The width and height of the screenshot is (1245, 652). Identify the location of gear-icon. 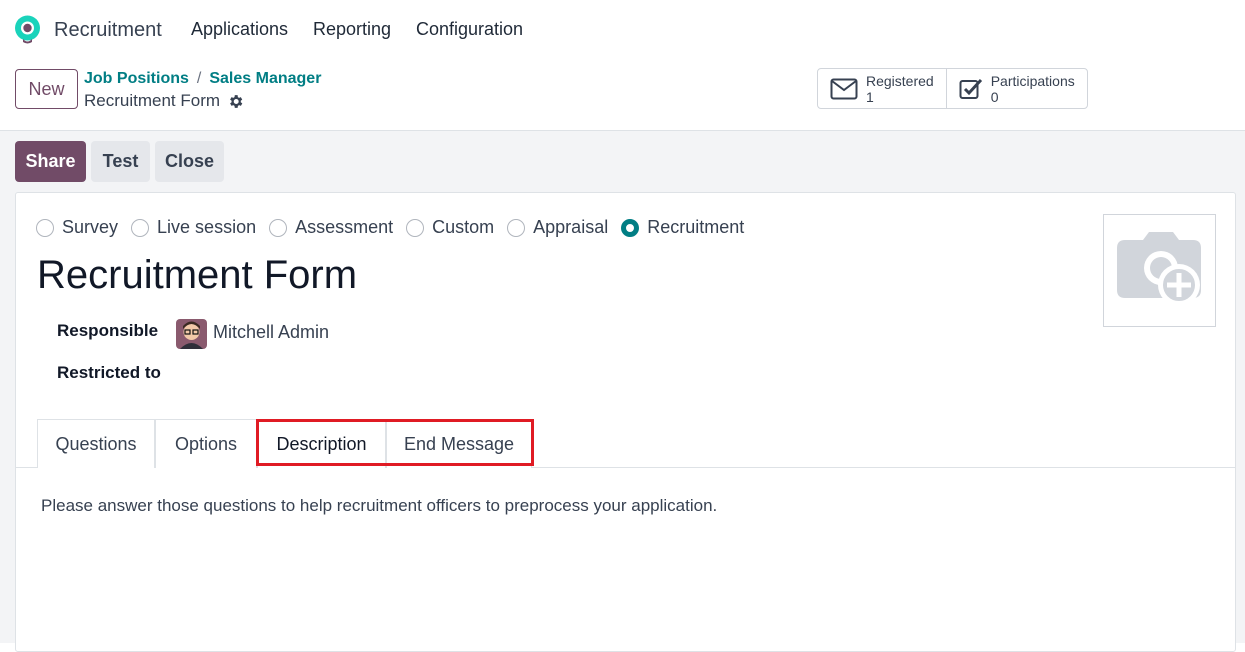
(235, 101).